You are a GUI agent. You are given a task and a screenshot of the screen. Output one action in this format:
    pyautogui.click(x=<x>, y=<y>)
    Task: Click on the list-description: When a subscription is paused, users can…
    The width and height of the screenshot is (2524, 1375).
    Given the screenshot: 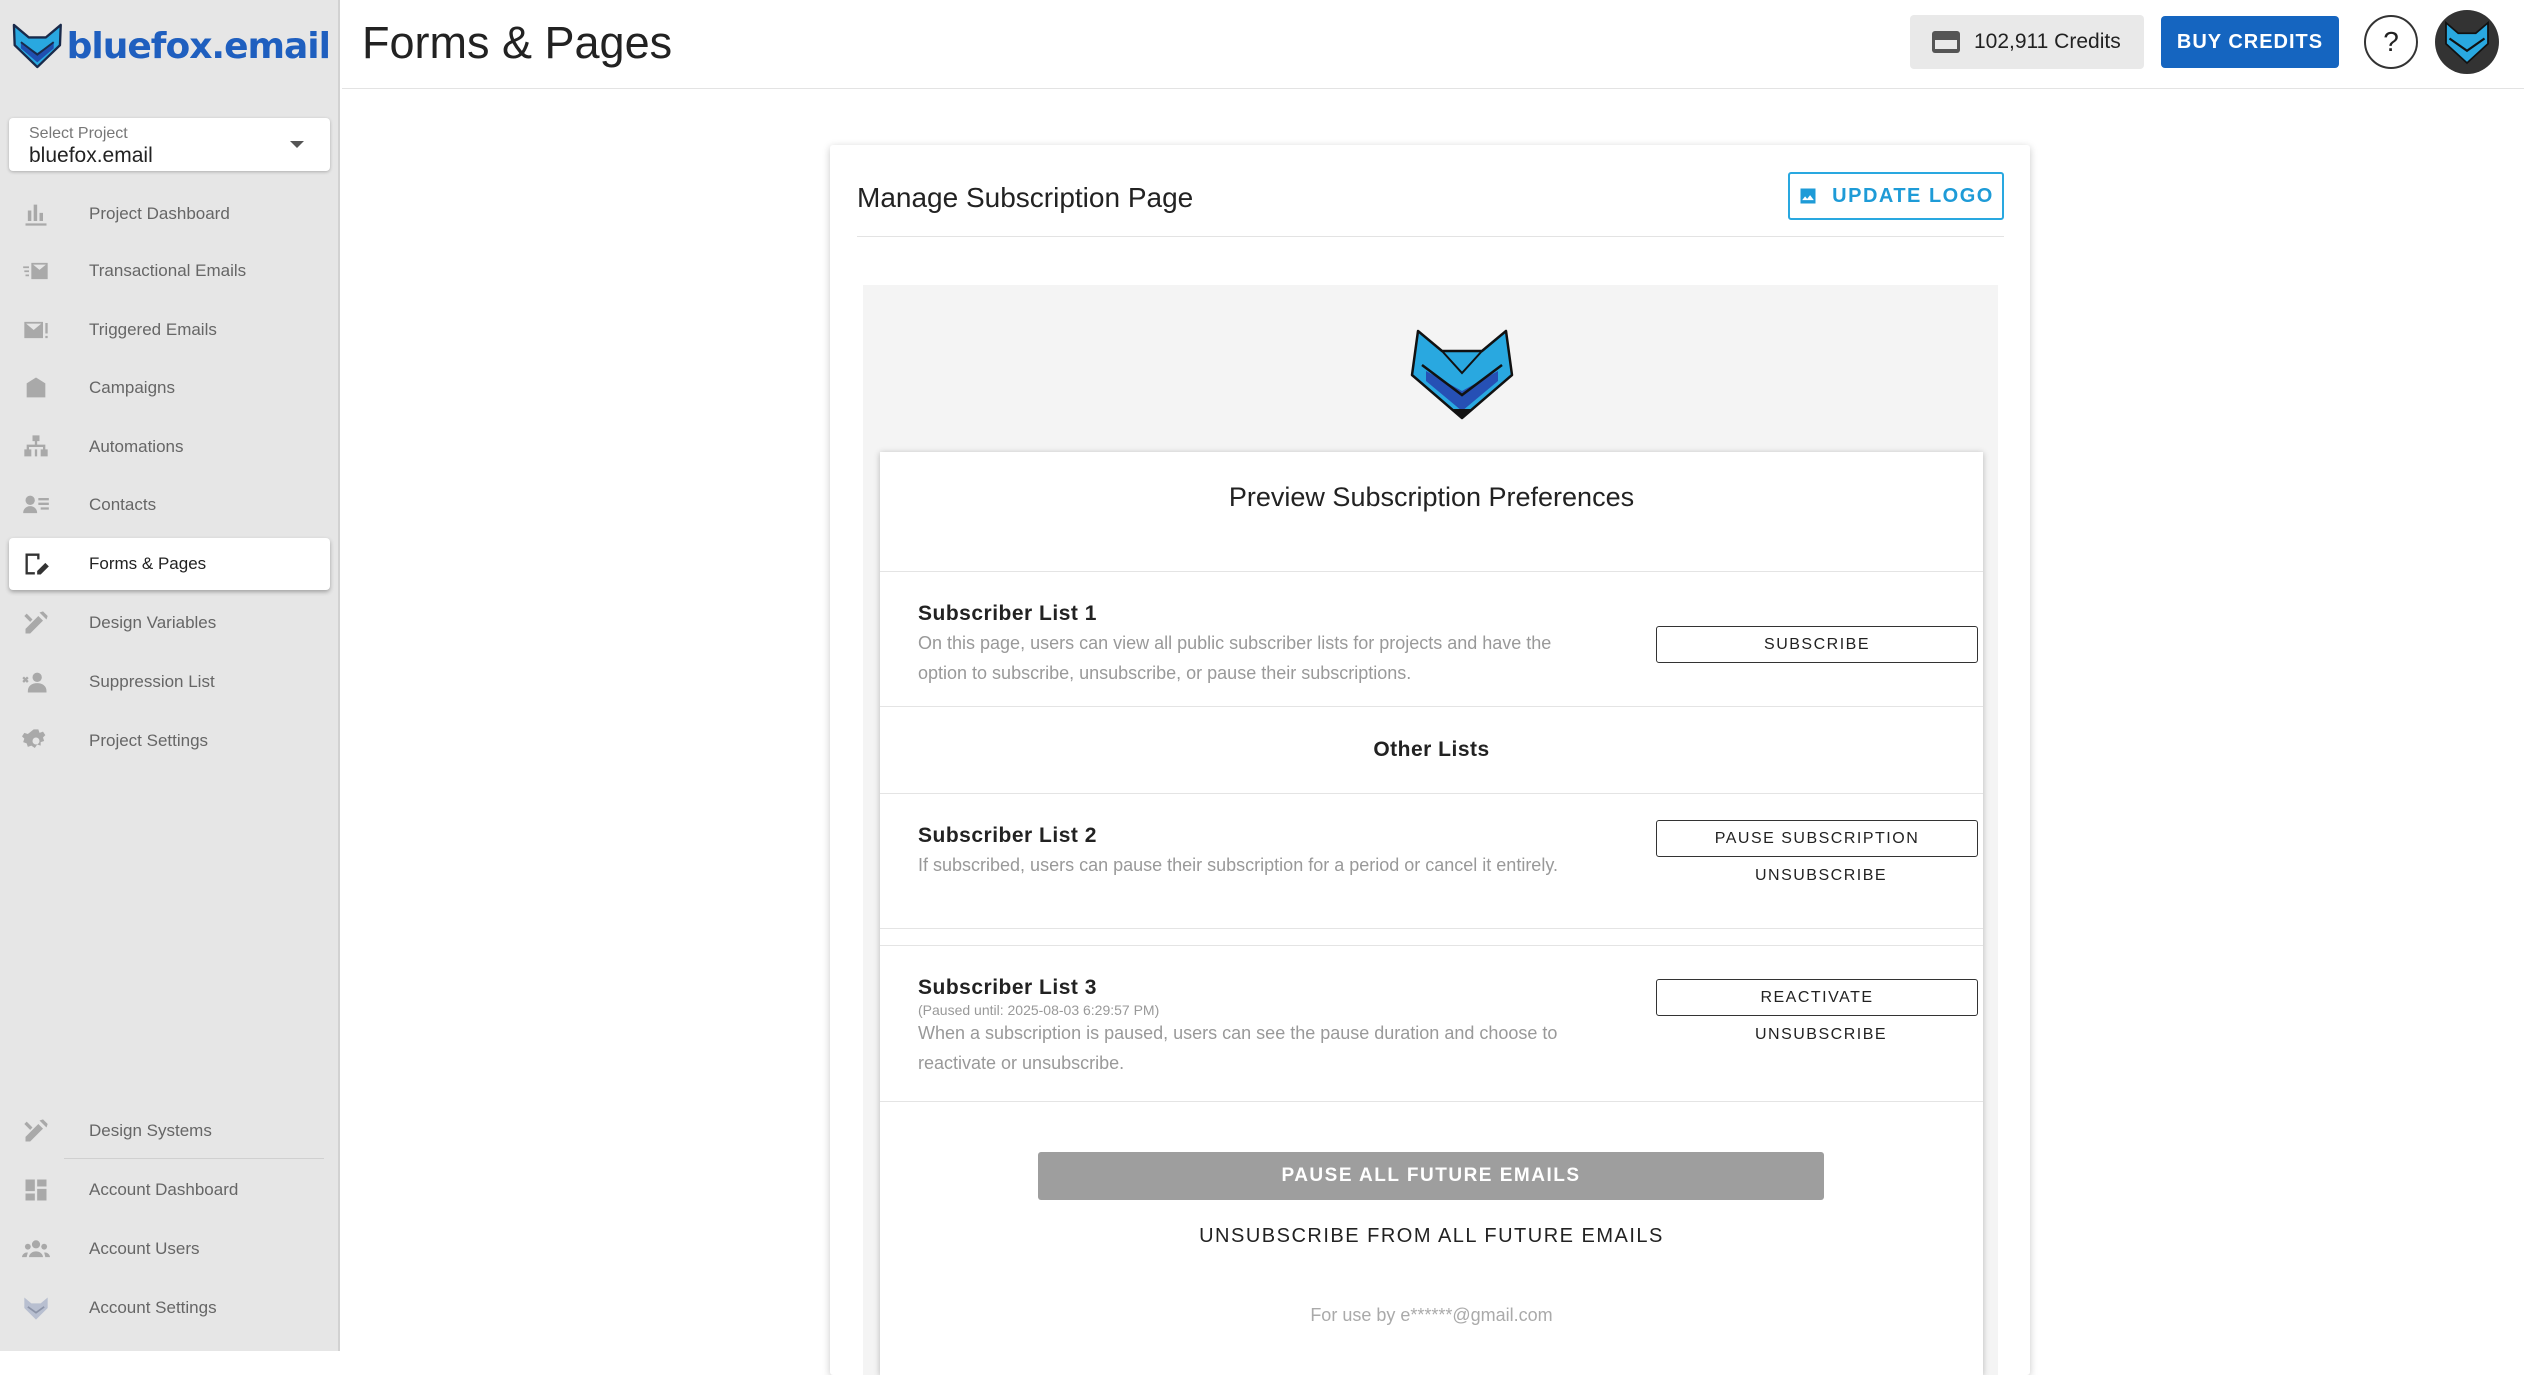 What is the action you would take?
    pyautogui.click(x=1238, y=1048)
    